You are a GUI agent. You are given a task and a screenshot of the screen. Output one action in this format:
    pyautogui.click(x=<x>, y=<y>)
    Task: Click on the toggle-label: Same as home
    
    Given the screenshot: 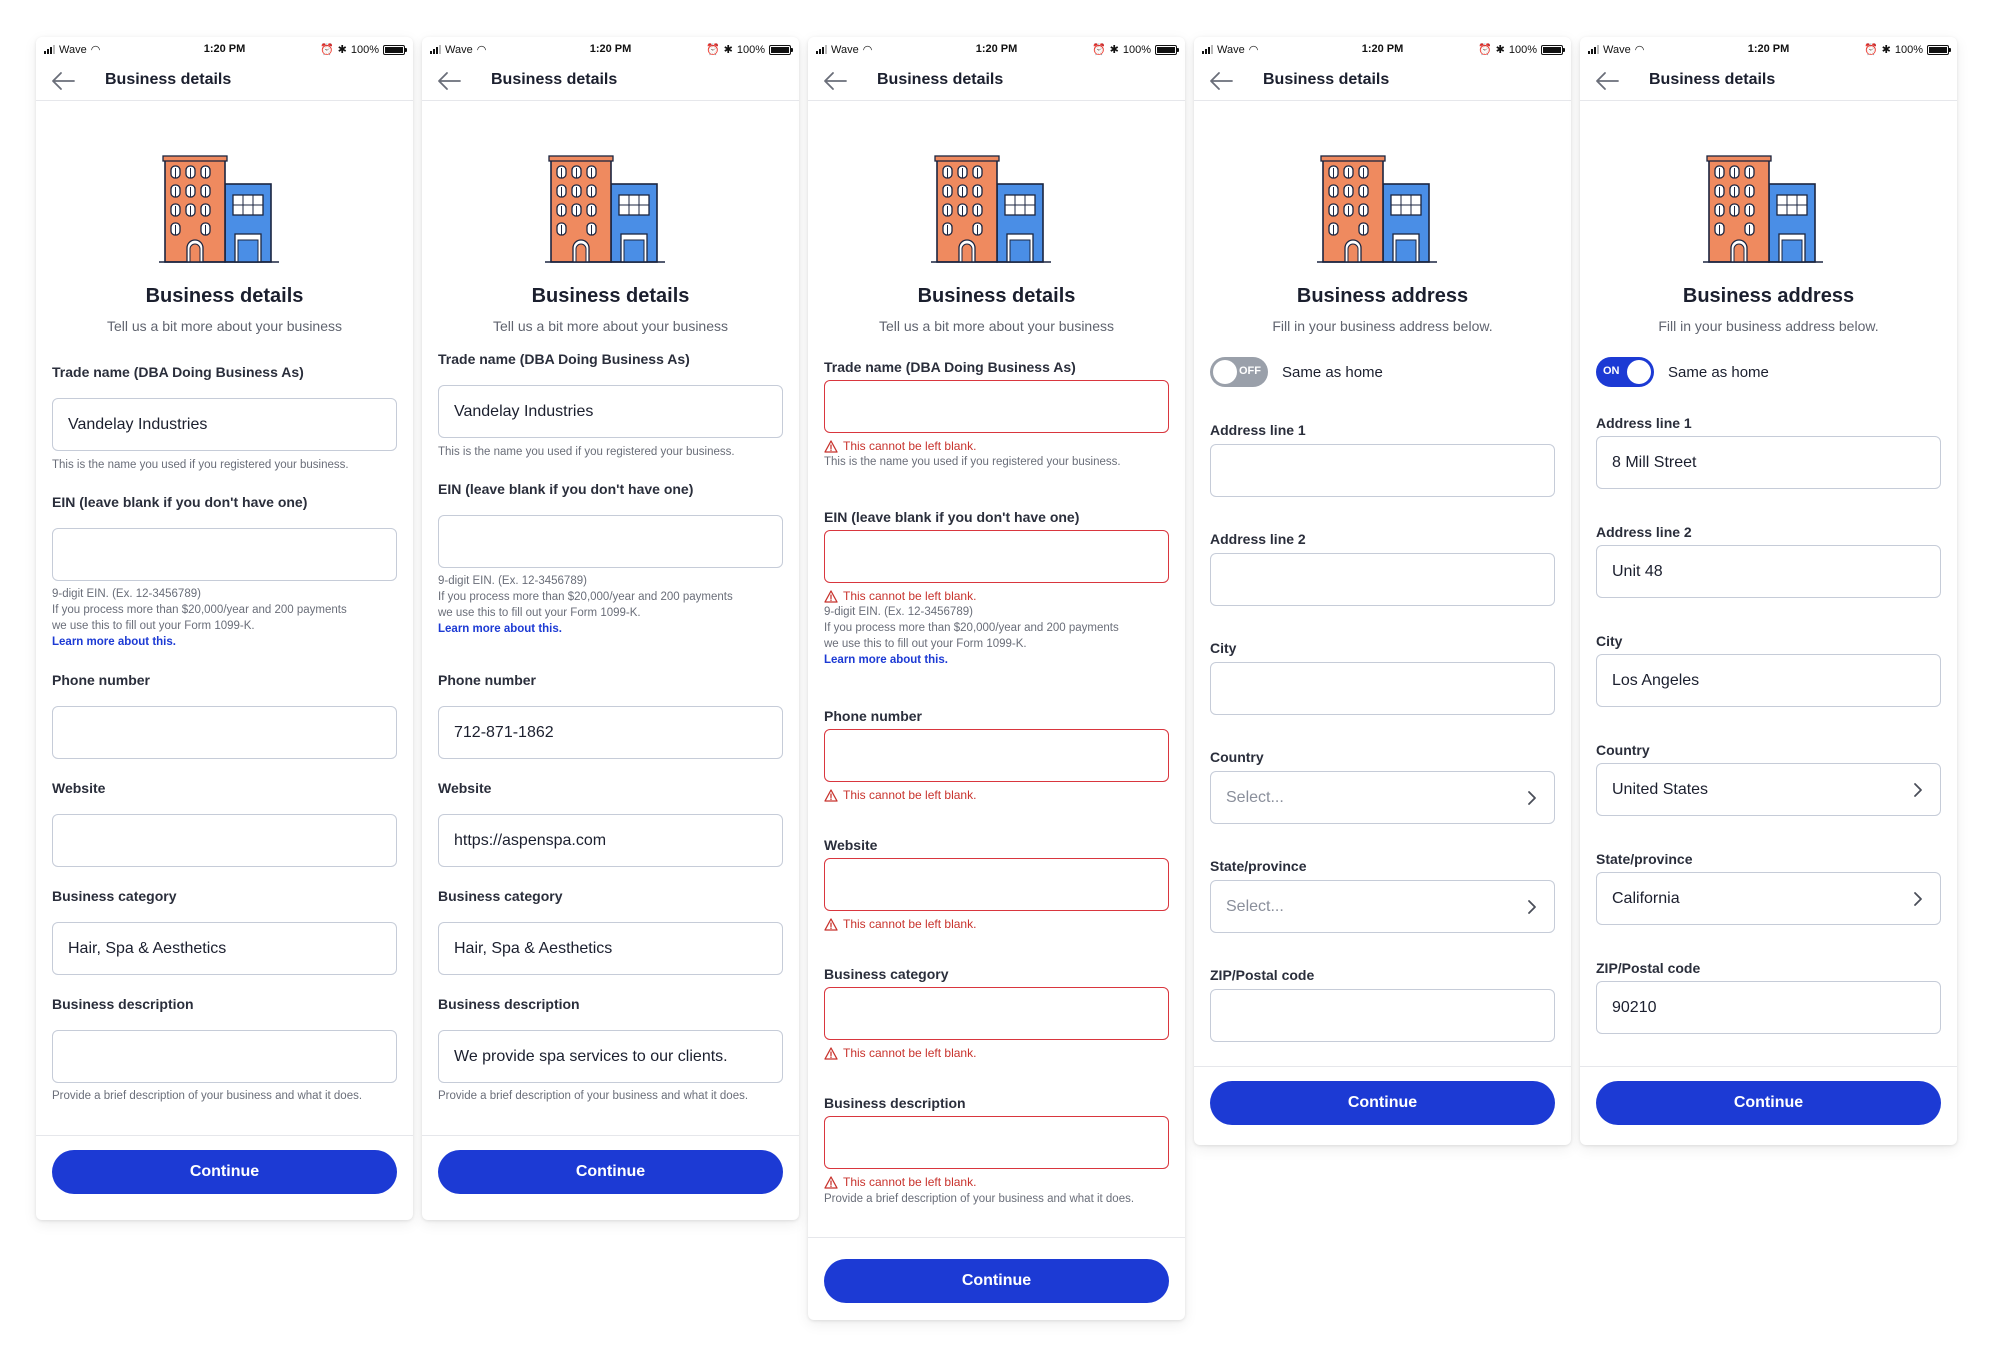 What is the action you would take?
    pyautogui.click(x=1332, y=372)
    